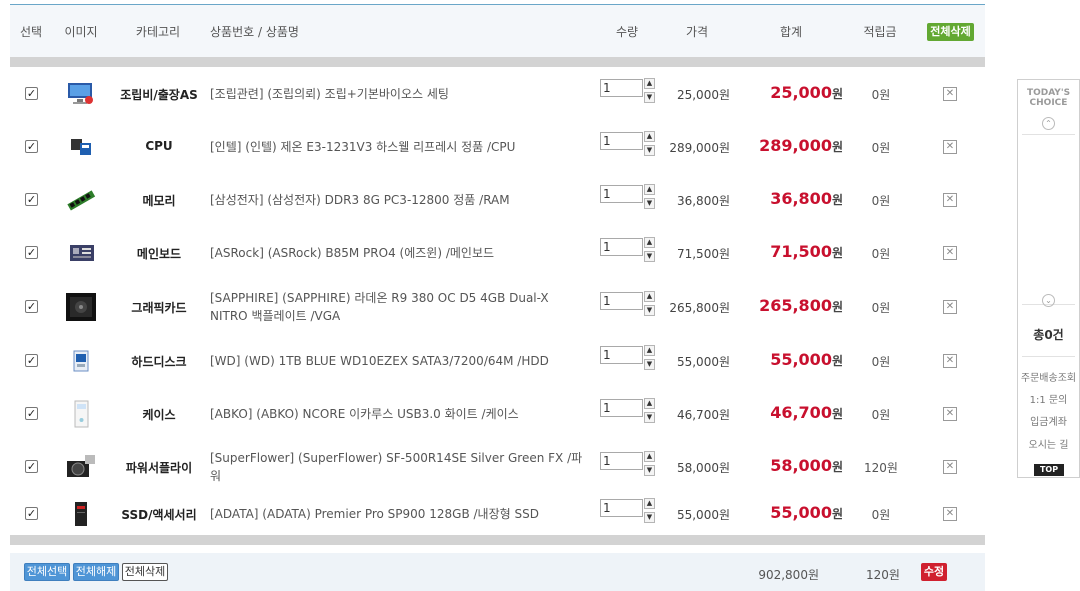  Describe the element at coordinates (950, 32) in the screenshot. I see `delete-all-header-button: 전체삭제` at that location.